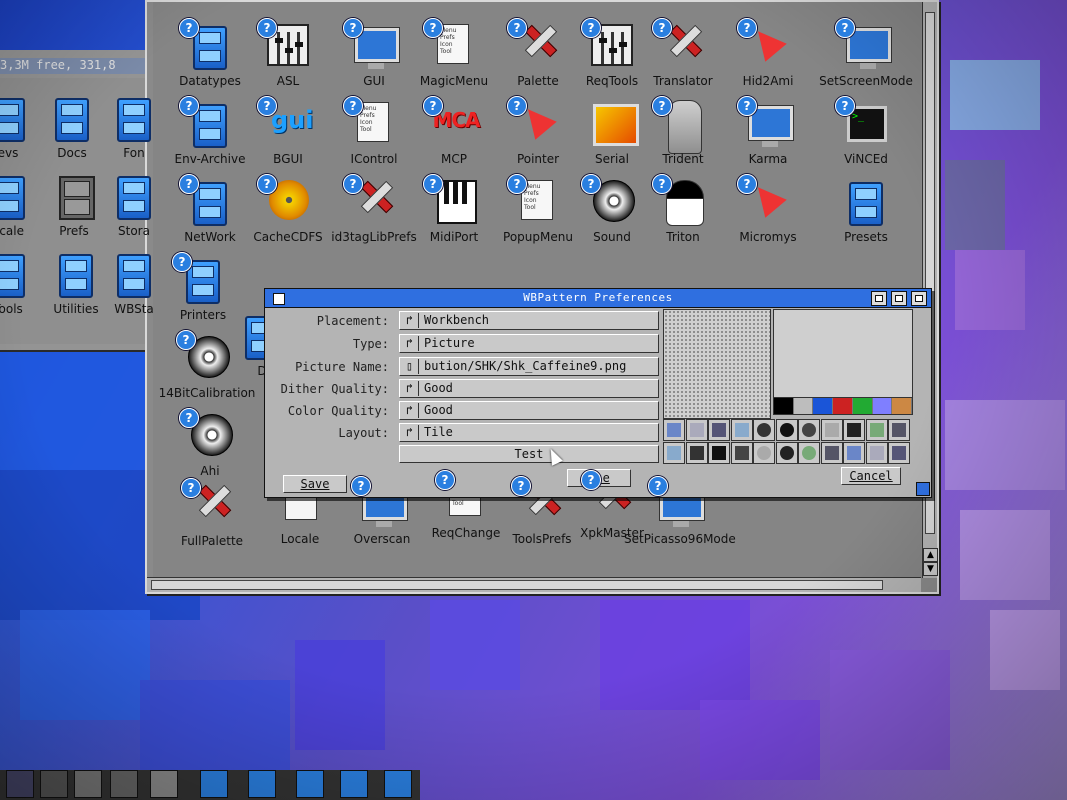  I want to click on icon-karma: ? Karma, so click(768, 135).